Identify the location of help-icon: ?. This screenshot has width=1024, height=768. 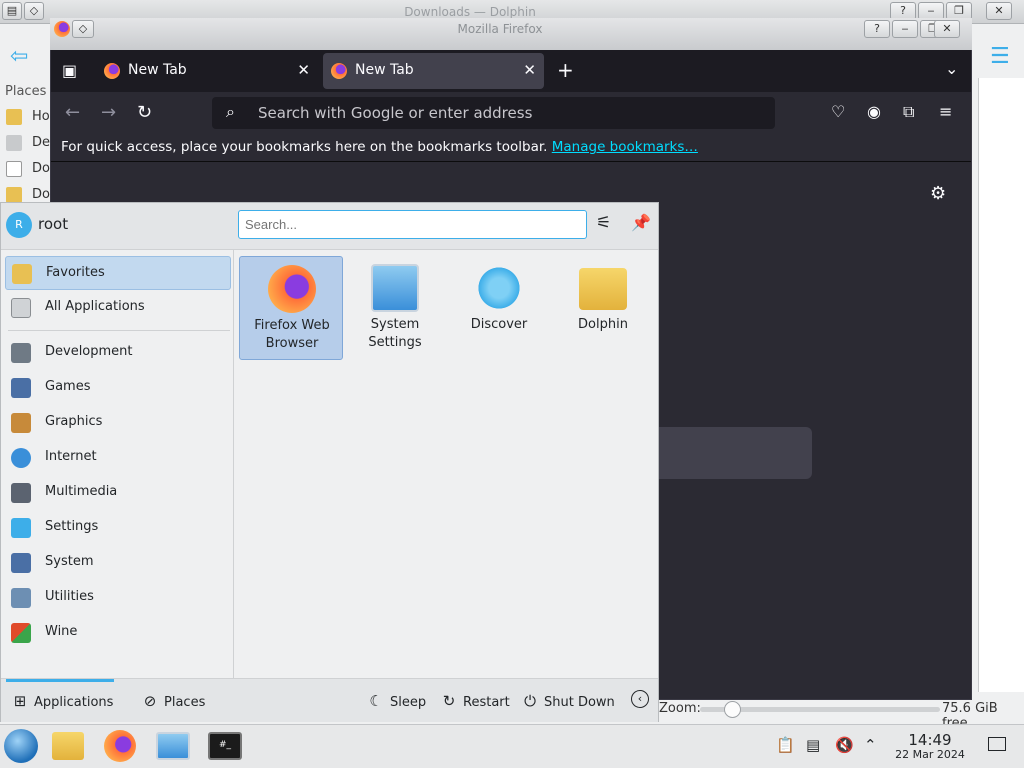
(877, 29).